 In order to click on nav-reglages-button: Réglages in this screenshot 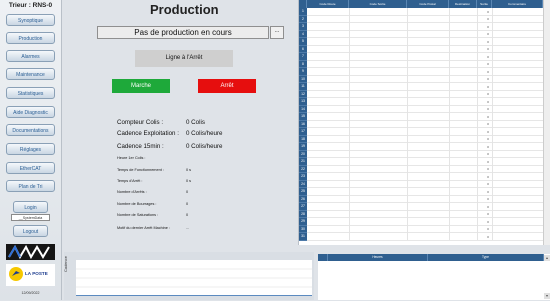, I will do `click(30, 149)`.